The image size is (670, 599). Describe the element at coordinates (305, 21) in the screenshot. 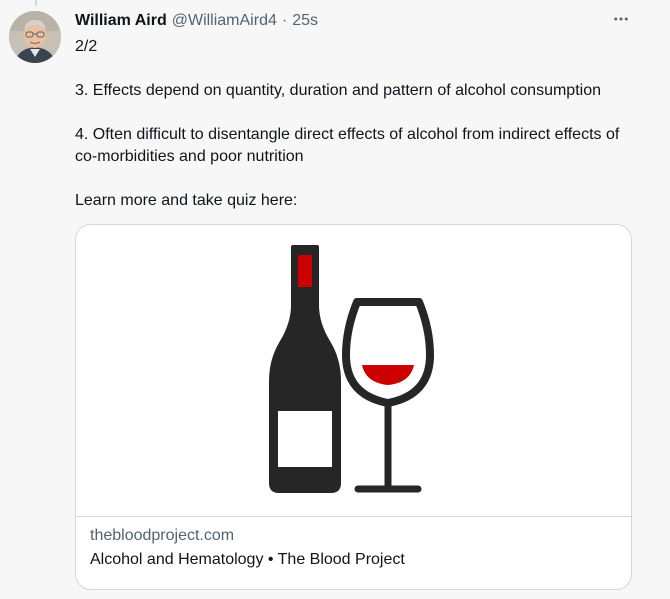

I see `timestamp: 25s` at that location.